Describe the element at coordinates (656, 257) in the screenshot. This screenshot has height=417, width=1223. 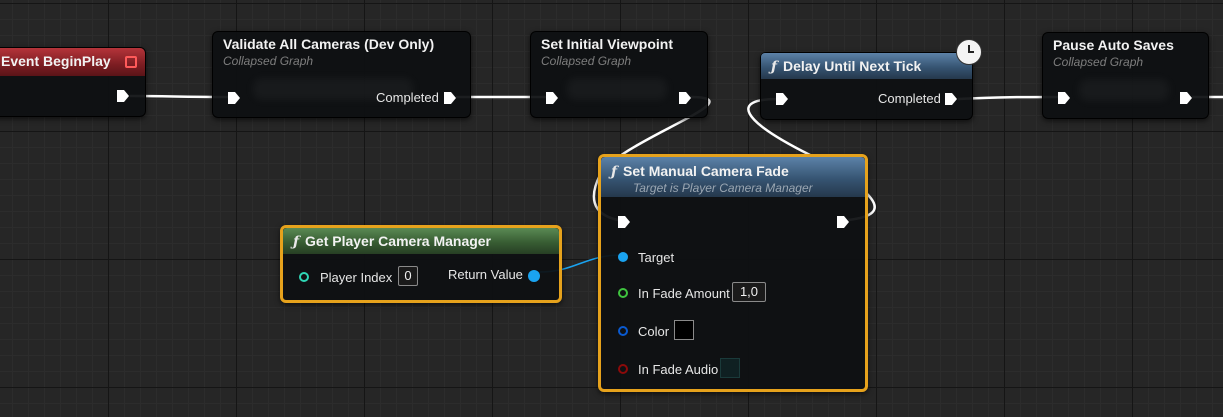
I see `target-label: Target` at that location.